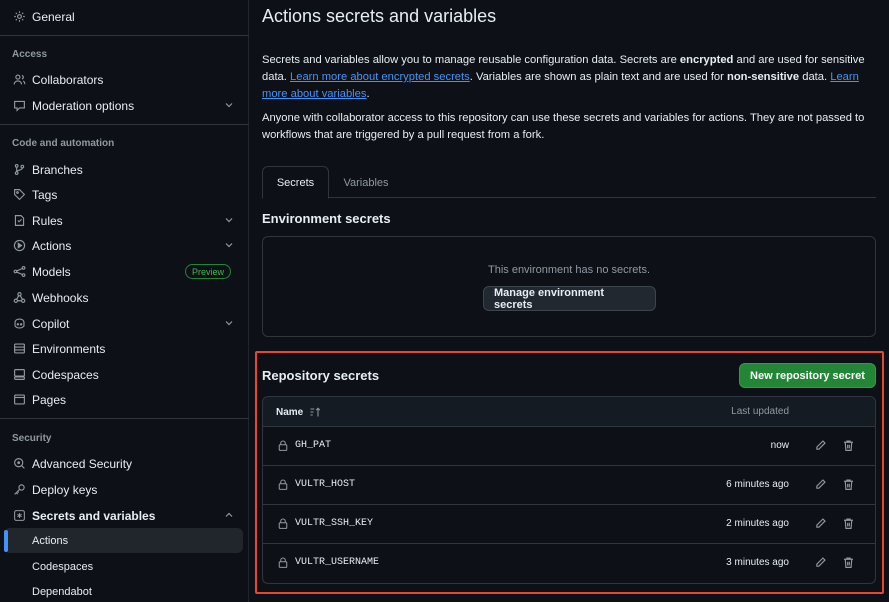  Describe the element at coordinates (19, 464) in the screenshot. I see `codescan-icon` at that location.